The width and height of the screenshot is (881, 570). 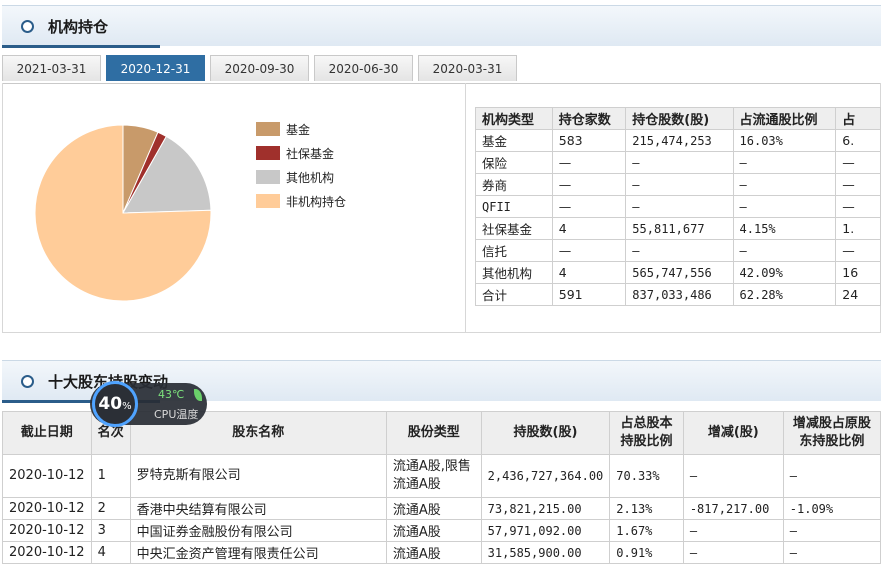 What do you see at coordinates (514, 118) in the screenshot?
I see `column-header: 机构类型` at bounding box center [514, 118].